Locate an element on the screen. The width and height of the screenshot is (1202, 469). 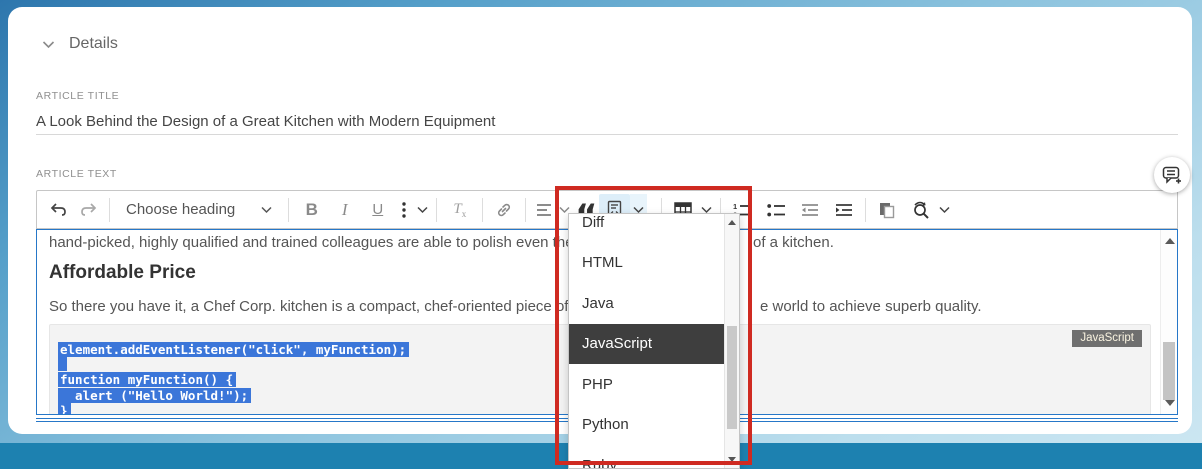
heading-dropdown: Choose heading is located at coordinates (199, 210).